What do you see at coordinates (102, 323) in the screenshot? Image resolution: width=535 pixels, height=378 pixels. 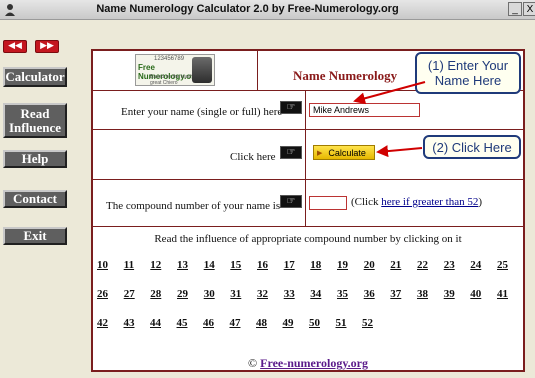 I see `compound-number-link: 42` at bounding box center [102, 323].